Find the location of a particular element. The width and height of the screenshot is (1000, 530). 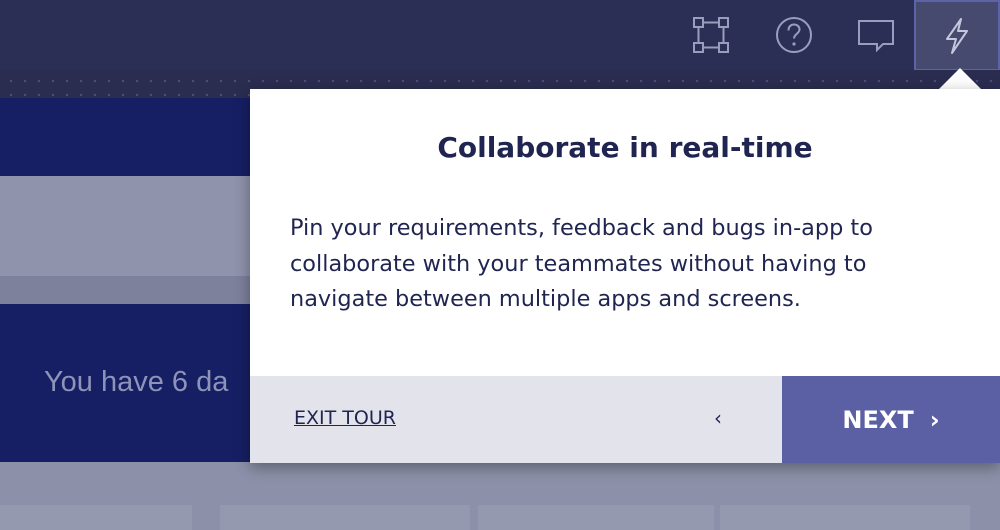

comment-icon is located at coordinates (876, 36).